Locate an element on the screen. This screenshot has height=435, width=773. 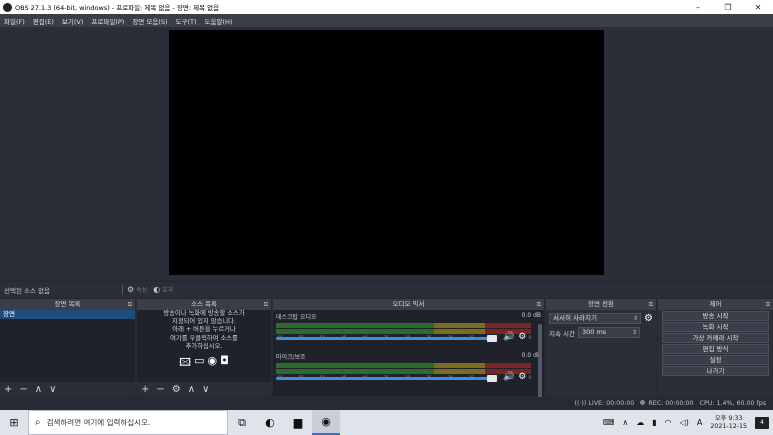
source-properties-button: ⚙ is located at coordinates (176, 389).